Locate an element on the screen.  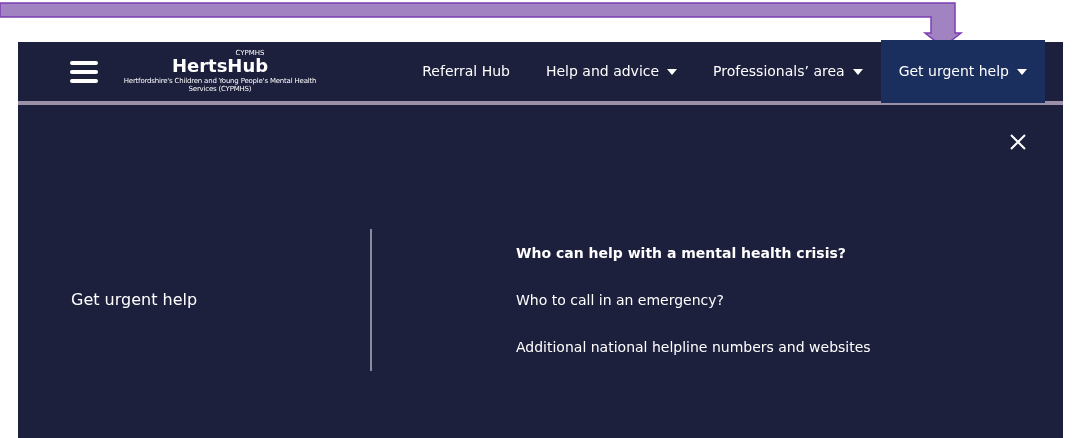
menu-link: Additional national helpline numbers and websites is located at coordinates (693, 347).